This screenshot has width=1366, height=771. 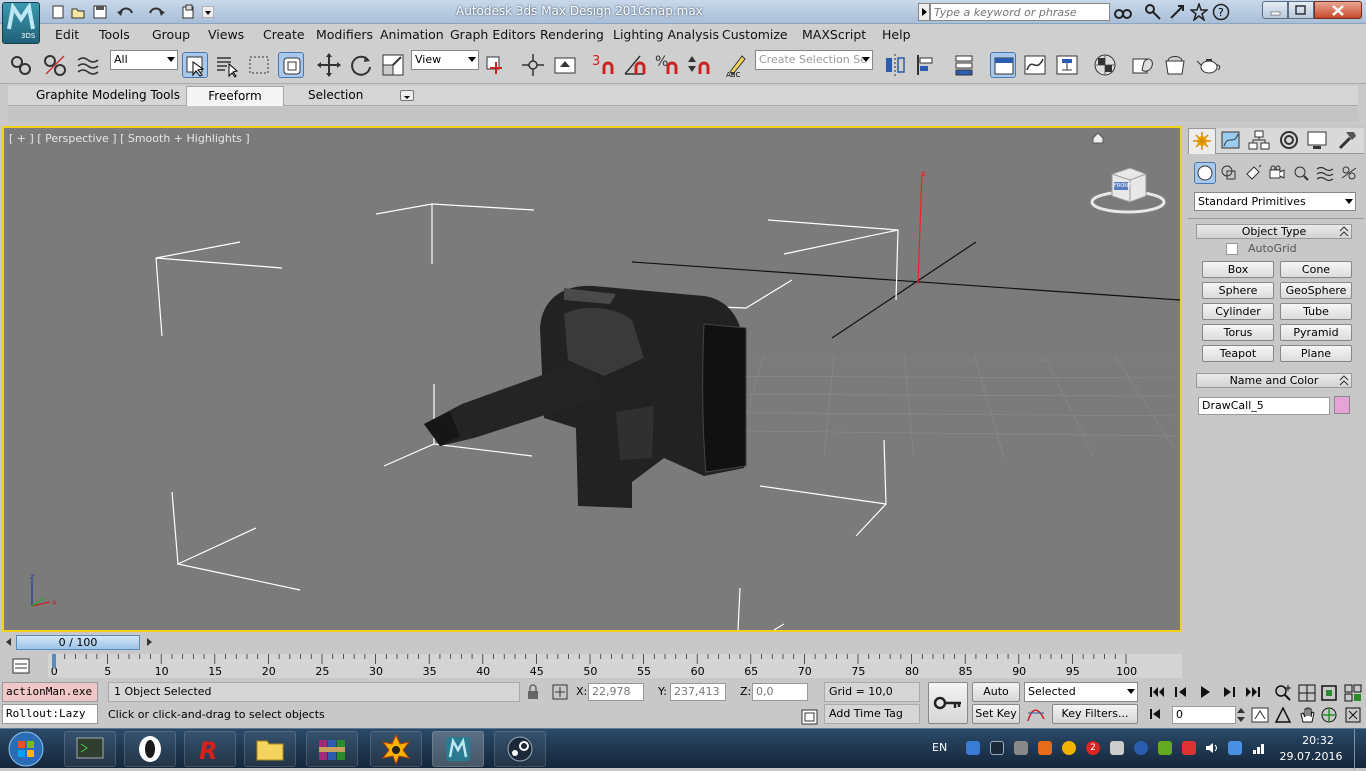 What do you see at coordinates (1253, 692) in the screenshot?
I see `go-to-end-icon` at bounding box center [1253, 692].